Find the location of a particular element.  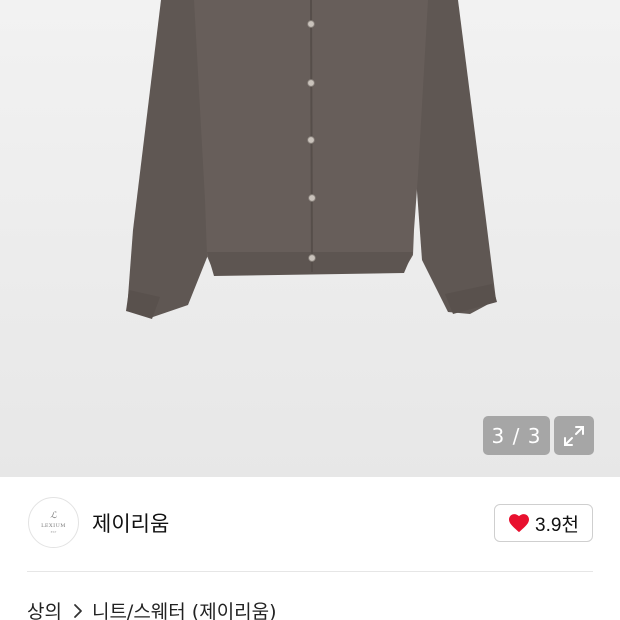

heart-icon is located at coordinates (519, 523).